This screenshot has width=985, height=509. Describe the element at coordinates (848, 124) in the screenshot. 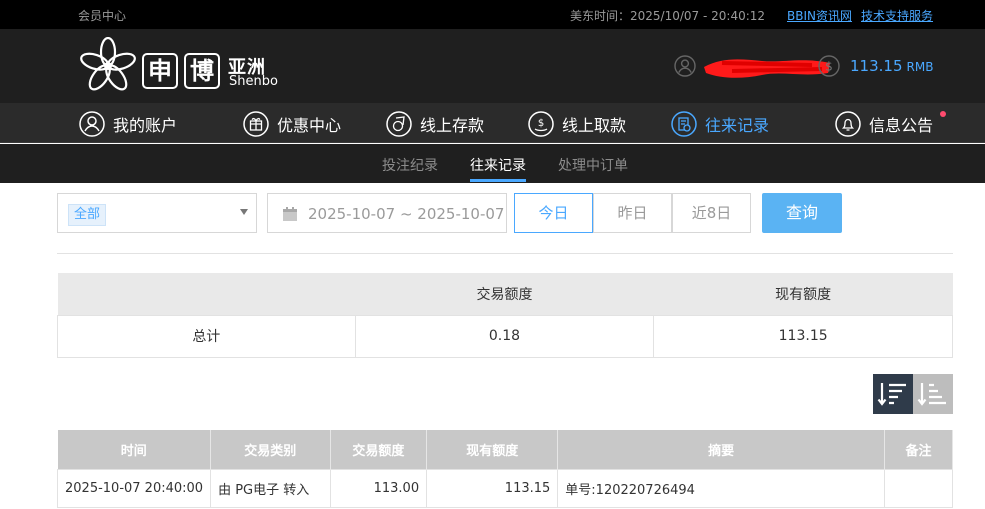

I see `bell-icon` at that location.